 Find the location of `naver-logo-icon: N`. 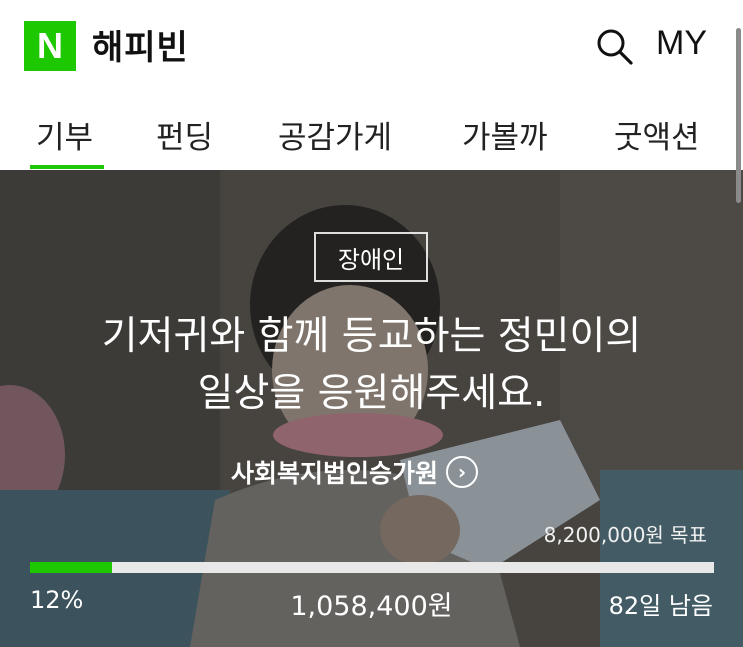

naver-logo-icon: N is located at coordinates (50, 46).